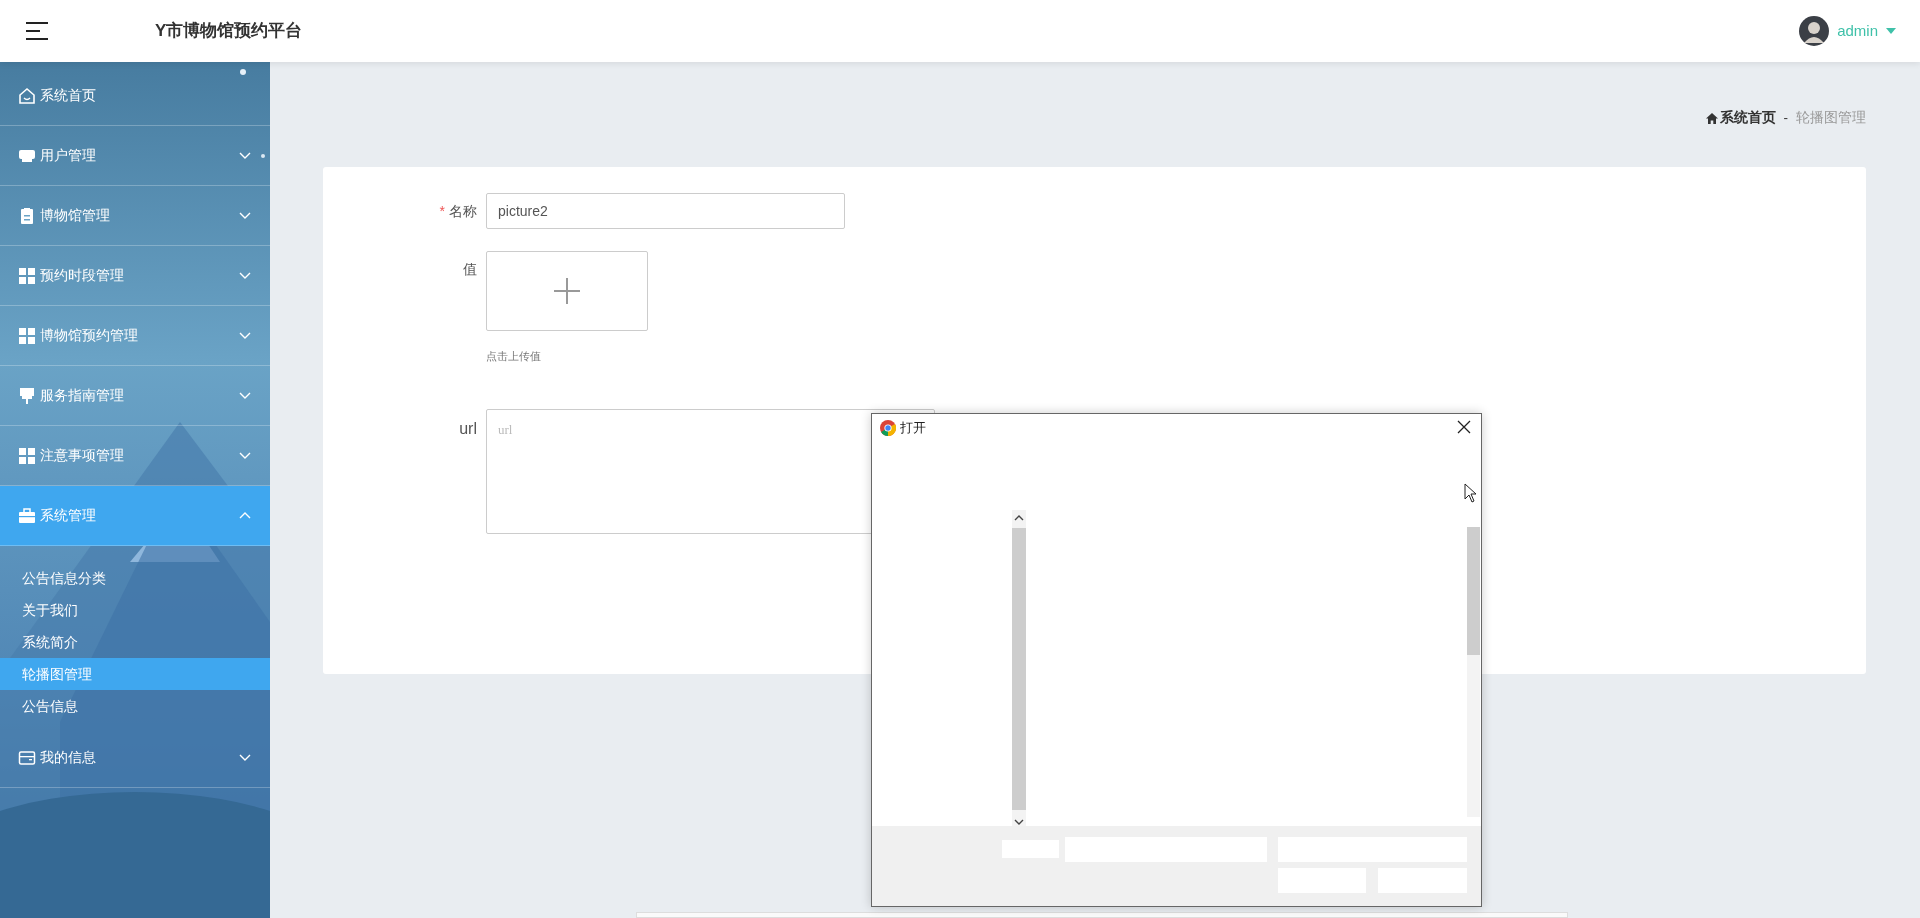  What do you see at coordinates (514, 356) in the screenshot?
I see `upload-hint: 点击上传值` at bounding box center [514, 356].